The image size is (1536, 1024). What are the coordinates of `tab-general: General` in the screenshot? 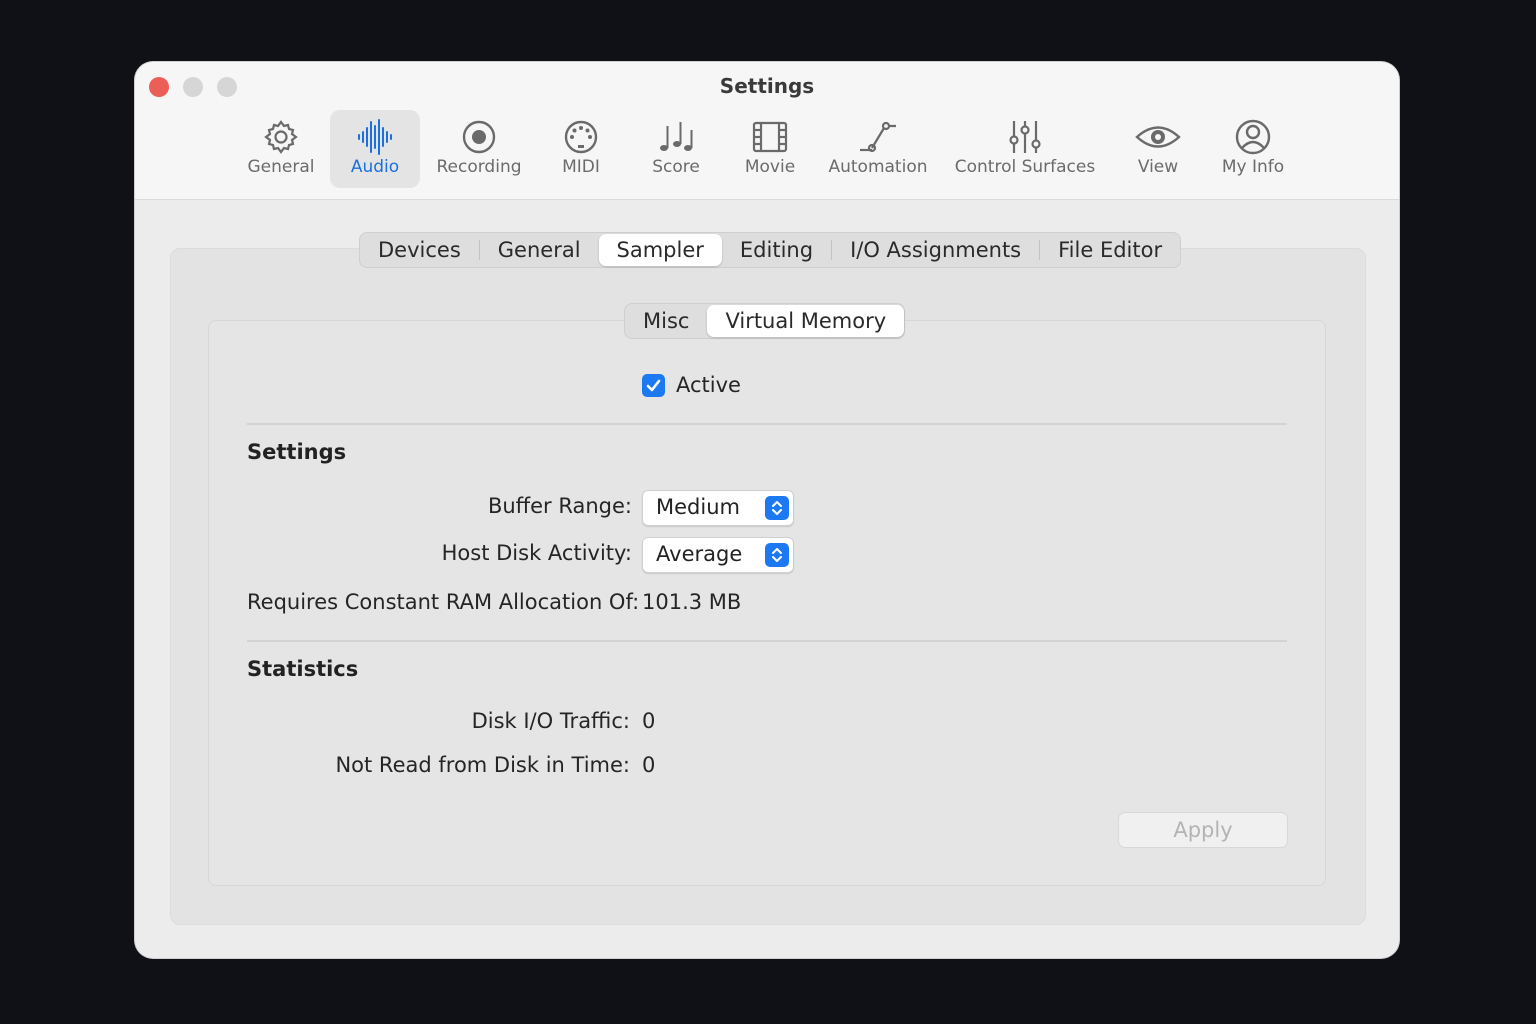 It's located at (539, 250).